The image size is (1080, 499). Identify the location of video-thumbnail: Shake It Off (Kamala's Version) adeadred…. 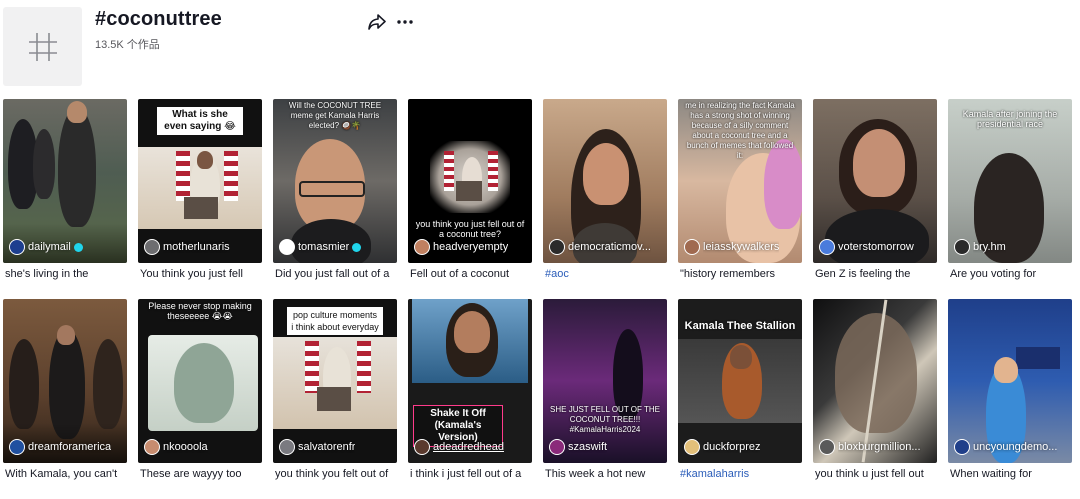
(470, 381).